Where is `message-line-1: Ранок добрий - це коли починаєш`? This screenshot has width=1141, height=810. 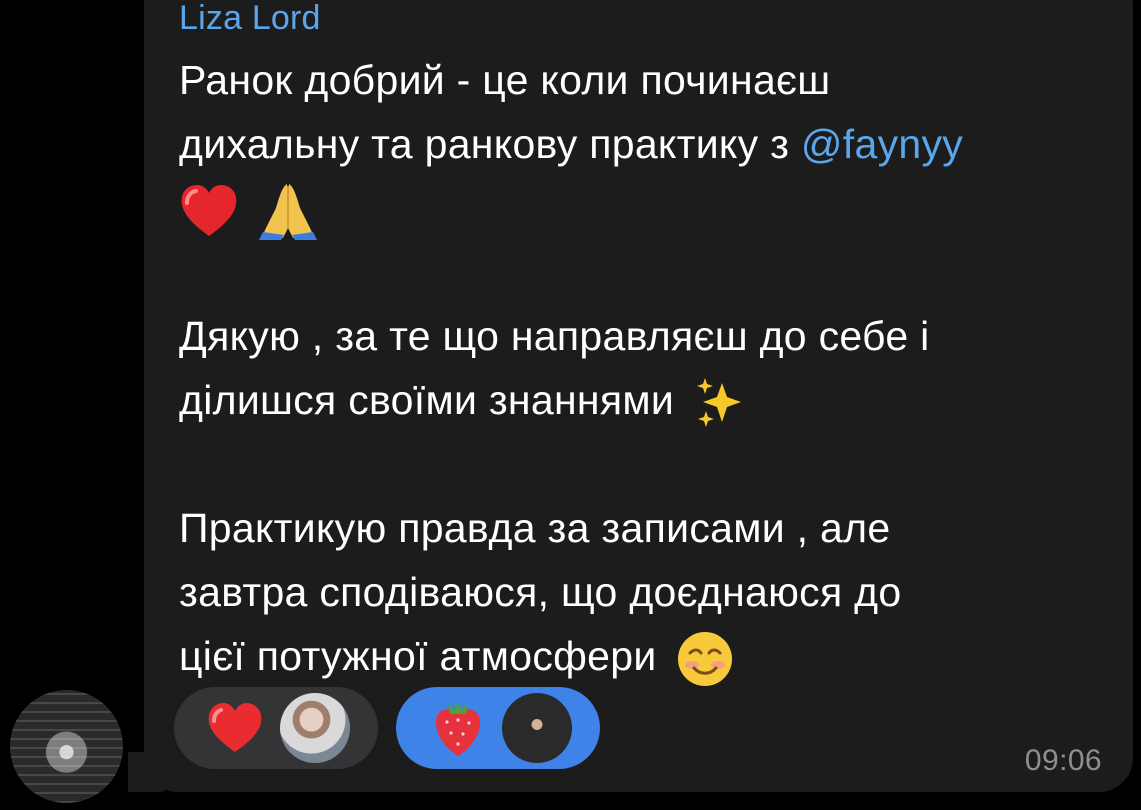 message-line-1: Ранок добрий - це коли починаєш is located at coordinates (505, 80).